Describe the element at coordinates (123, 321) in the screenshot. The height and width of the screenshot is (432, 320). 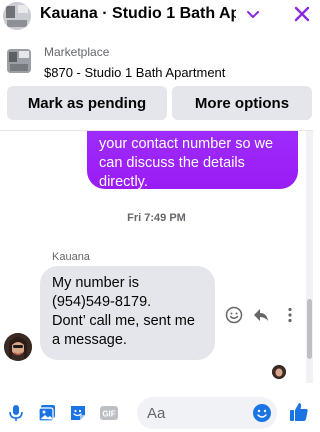
I see `message-line: Dont’ call me, sent me` at that location.